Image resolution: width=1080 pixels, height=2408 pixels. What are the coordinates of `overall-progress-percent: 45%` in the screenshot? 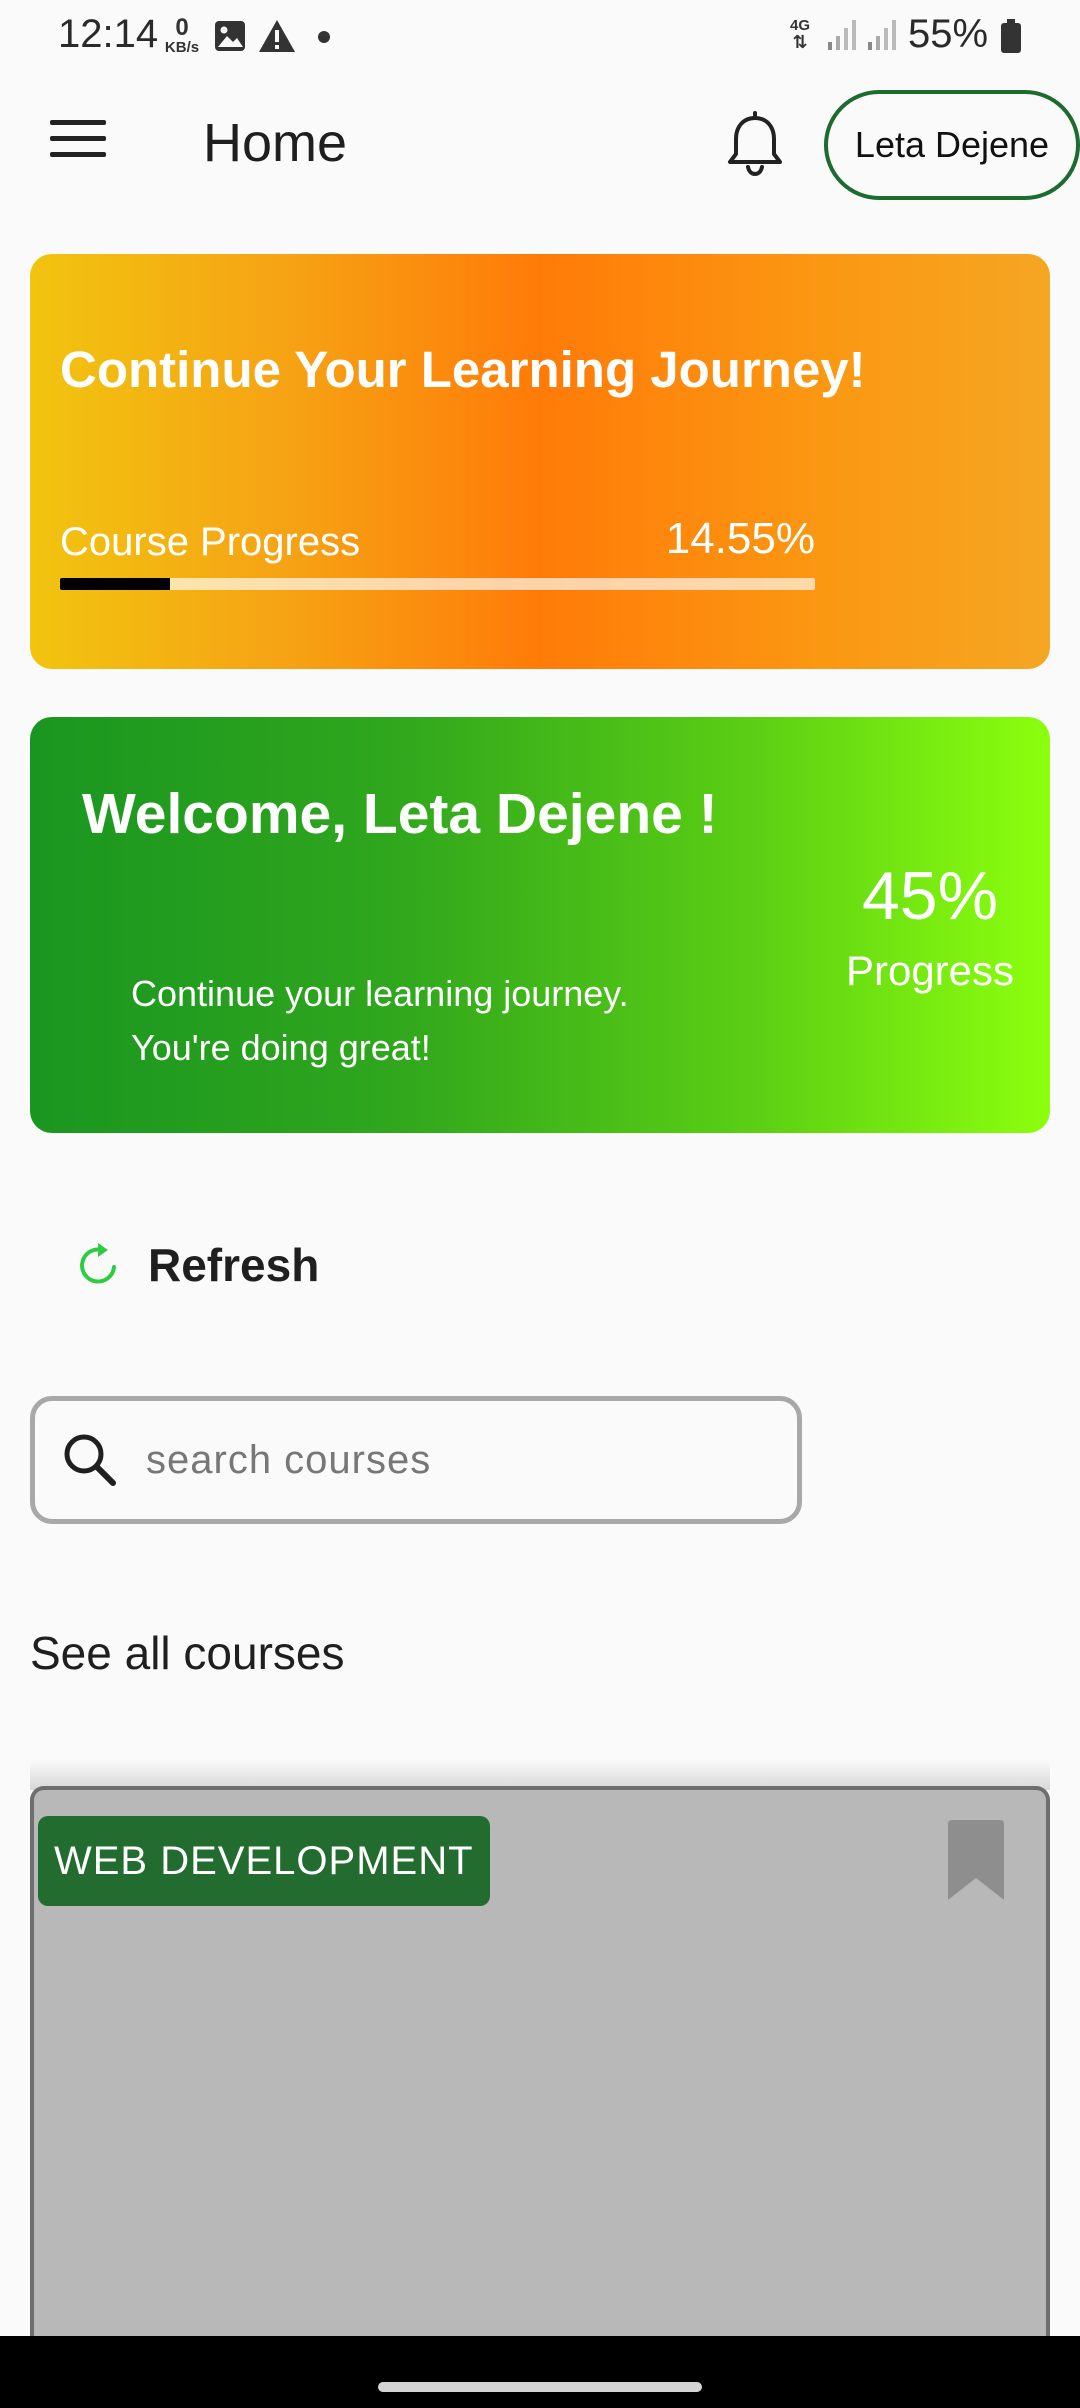 It's located at (930, 896).